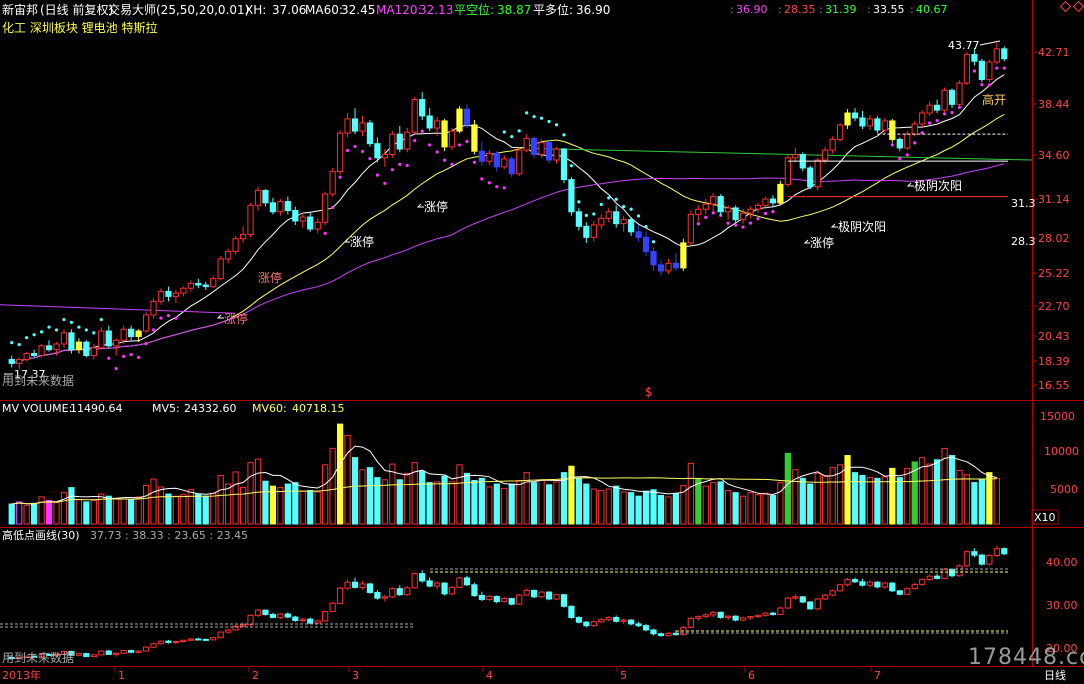 The height and width of the screenshot is (684, 1084). What do you see at coordinates (1054, 306) in the screenshot?
I see `price-y-tick: 22.70` at bounding box center [1054, 306].